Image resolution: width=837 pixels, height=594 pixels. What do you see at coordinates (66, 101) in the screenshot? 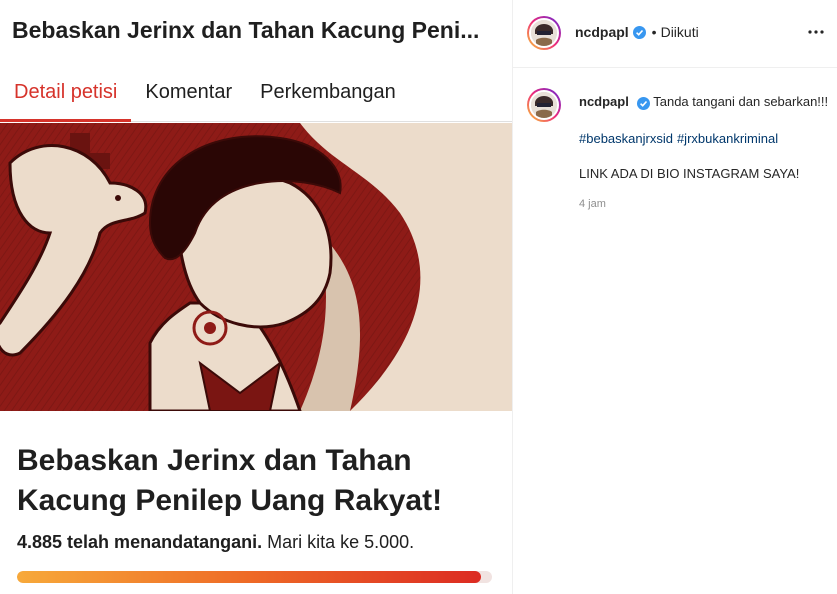
I see `tab-detail-petisi: Detail petisi` at bounding box center [66, 101].